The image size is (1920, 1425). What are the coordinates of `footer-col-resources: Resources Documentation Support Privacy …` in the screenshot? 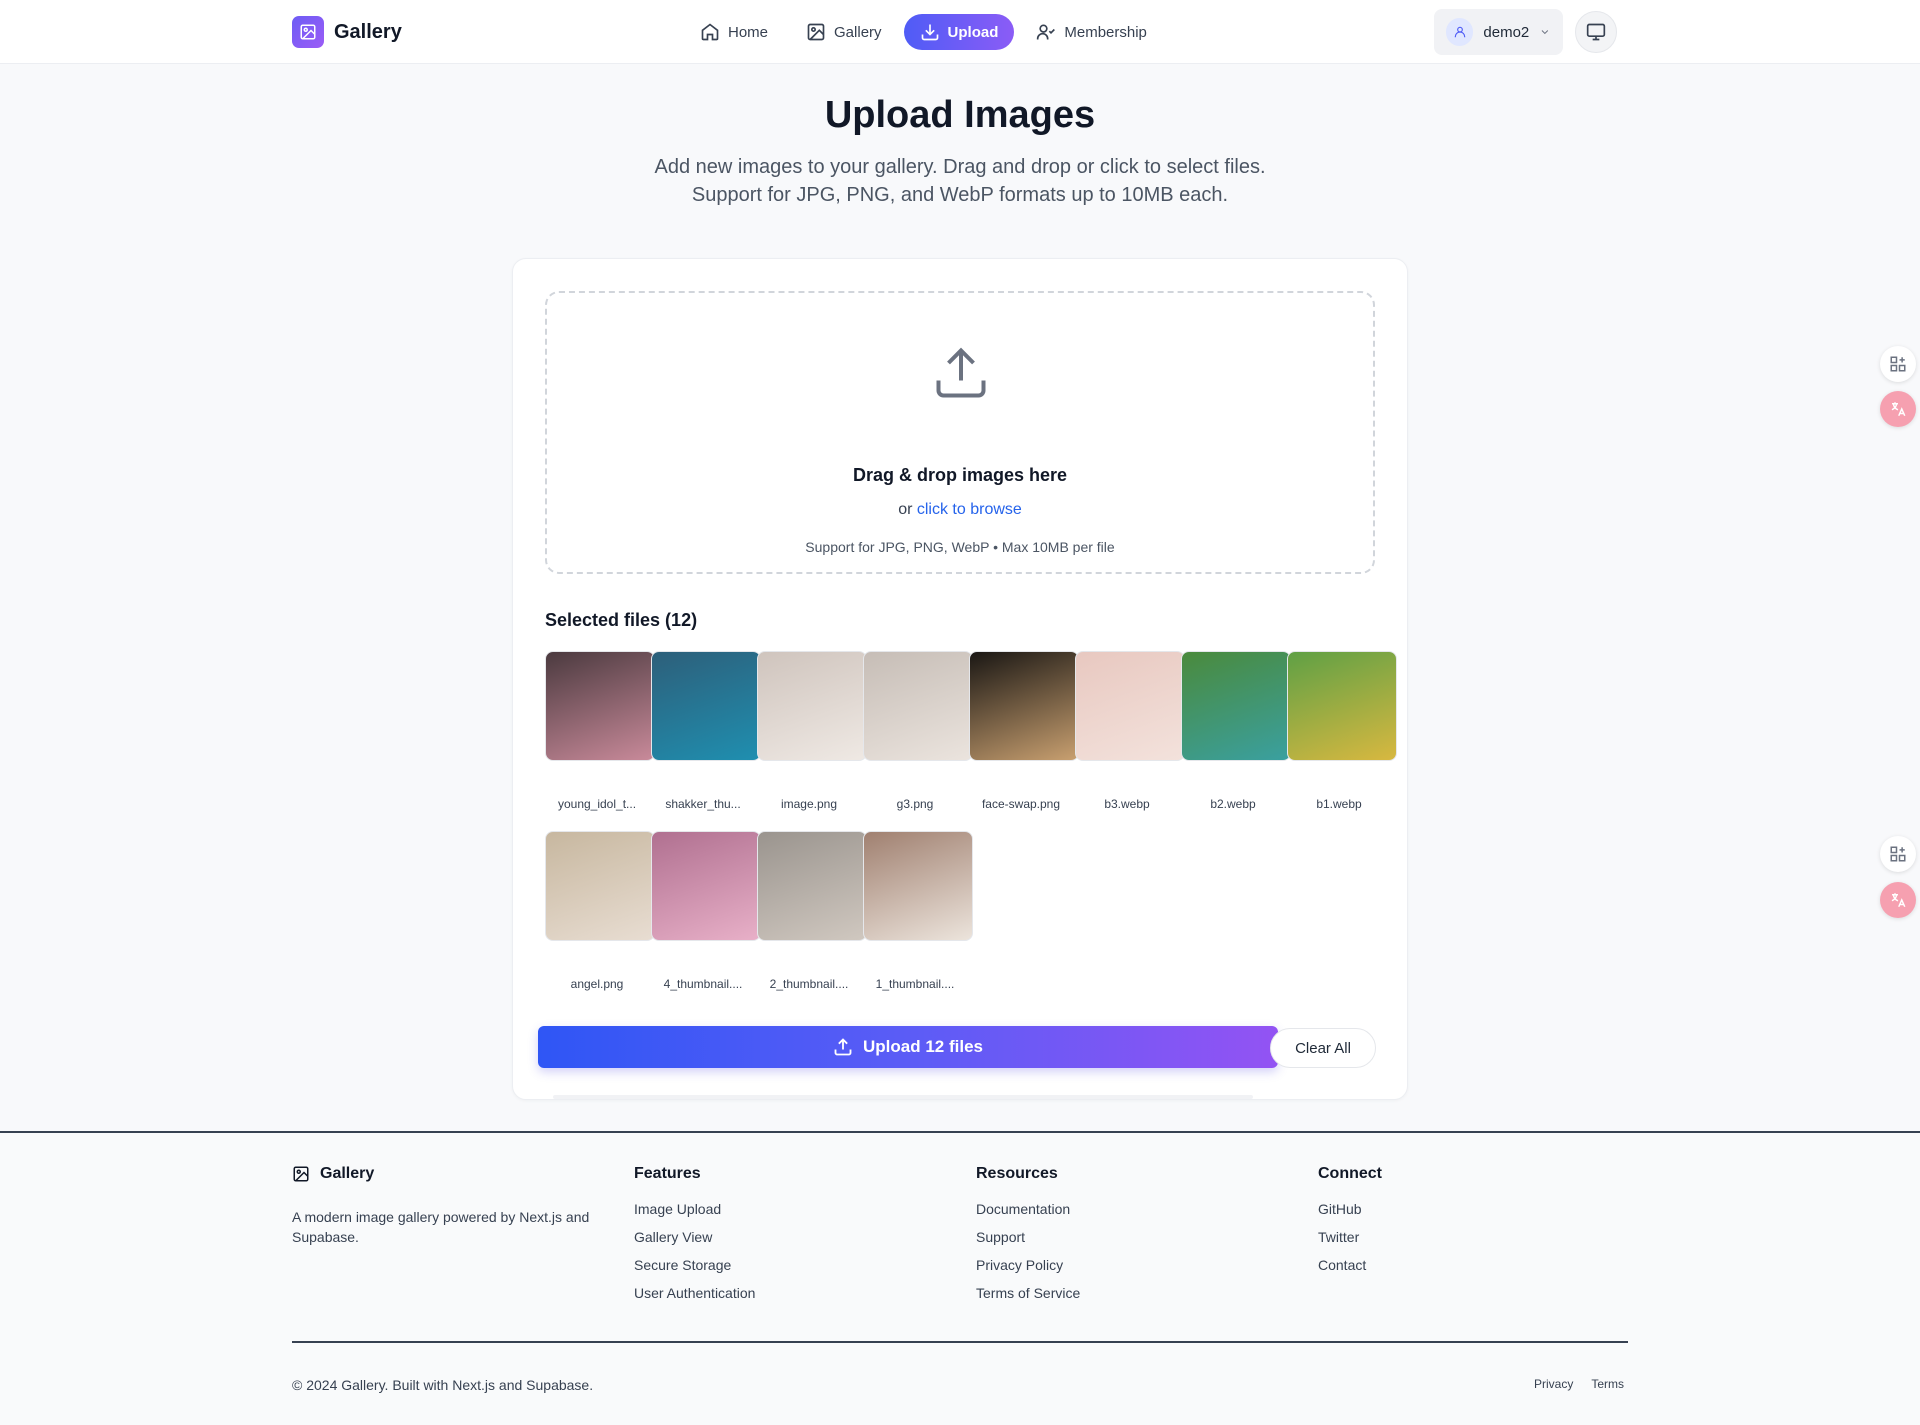 It's located at (1028, 1239).